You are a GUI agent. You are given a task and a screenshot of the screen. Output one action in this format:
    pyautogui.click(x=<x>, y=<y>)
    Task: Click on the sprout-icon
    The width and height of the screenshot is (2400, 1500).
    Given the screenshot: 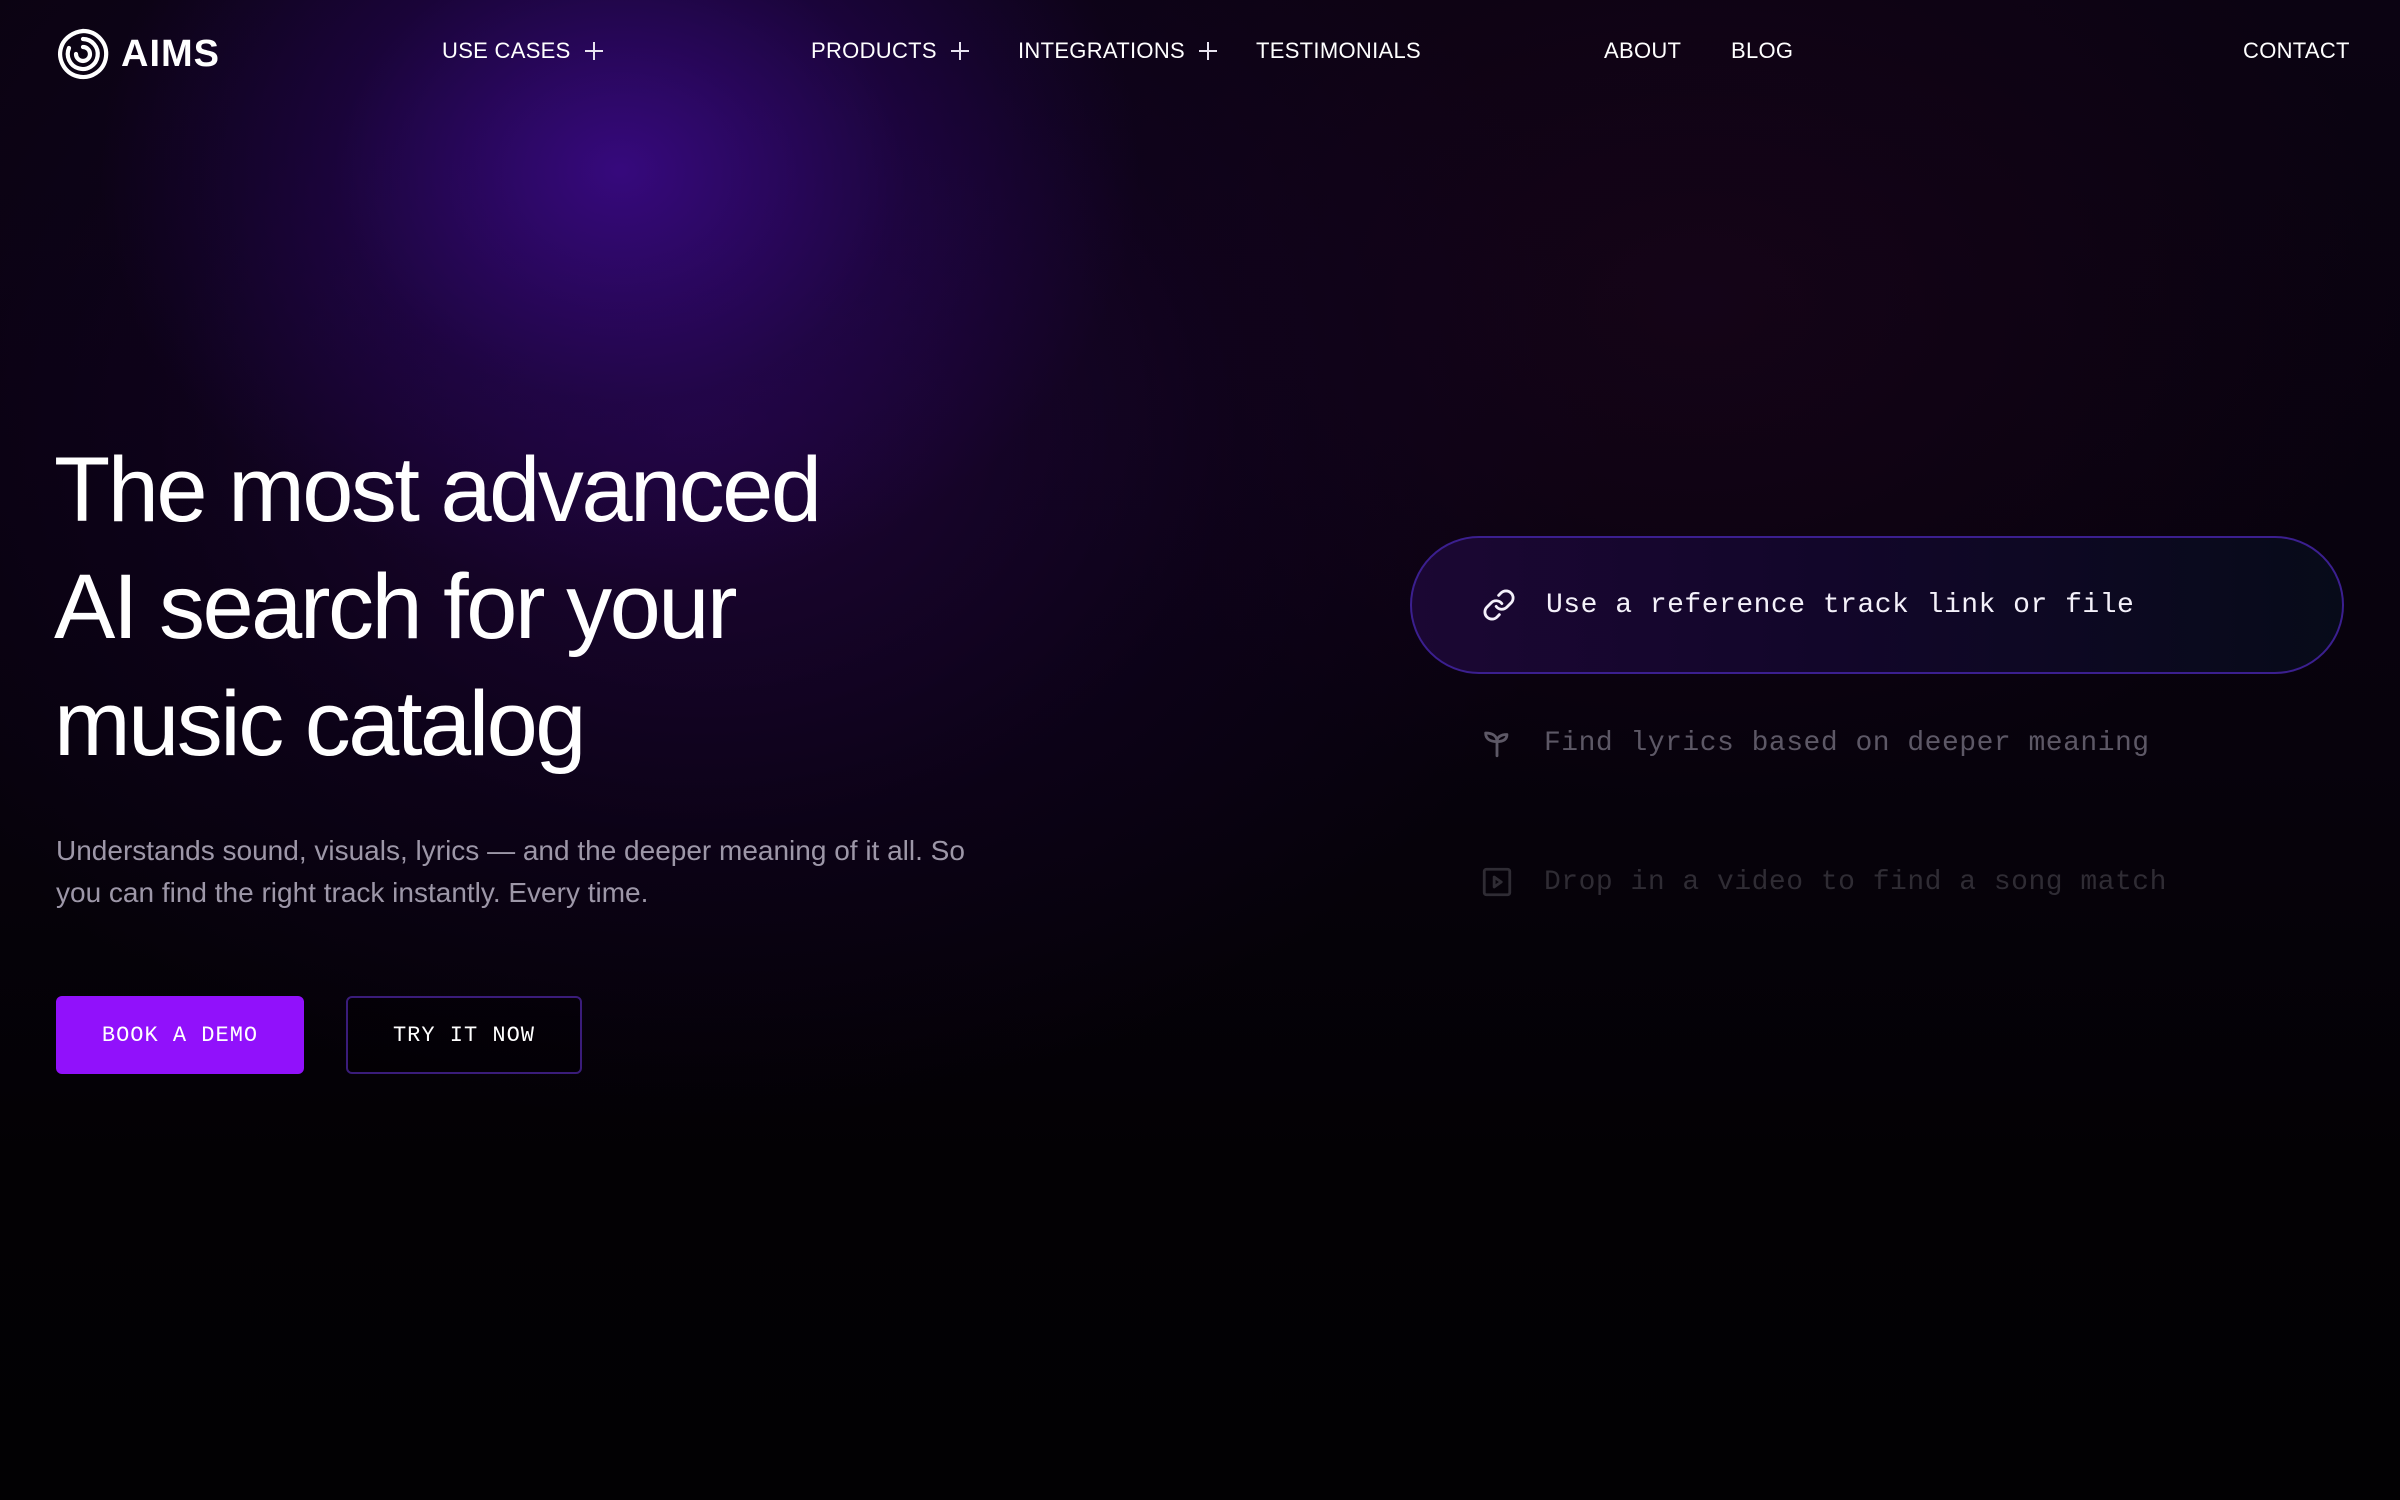 What is the action you would take?
    pyautogui.click(x=1497, y=743)
    